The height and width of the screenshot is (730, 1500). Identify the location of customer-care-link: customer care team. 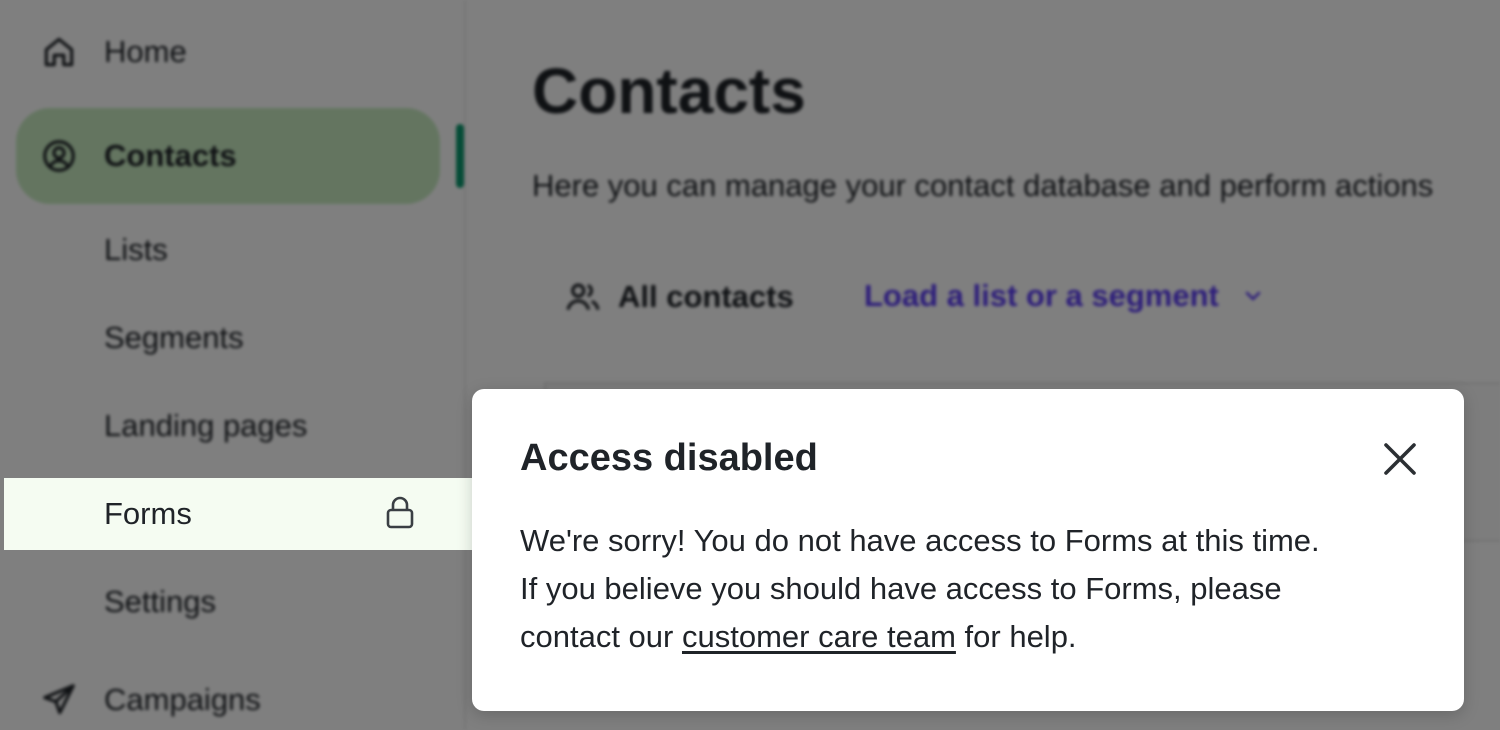
(819, 636).